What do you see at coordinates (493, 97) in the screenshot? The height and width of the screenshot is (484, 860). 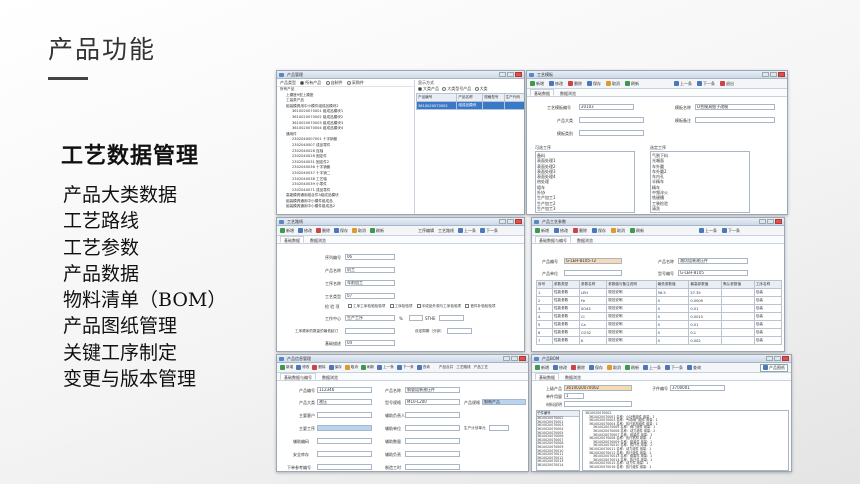 I see `grid-header: 规格型号` at bounding box center [493, 97].